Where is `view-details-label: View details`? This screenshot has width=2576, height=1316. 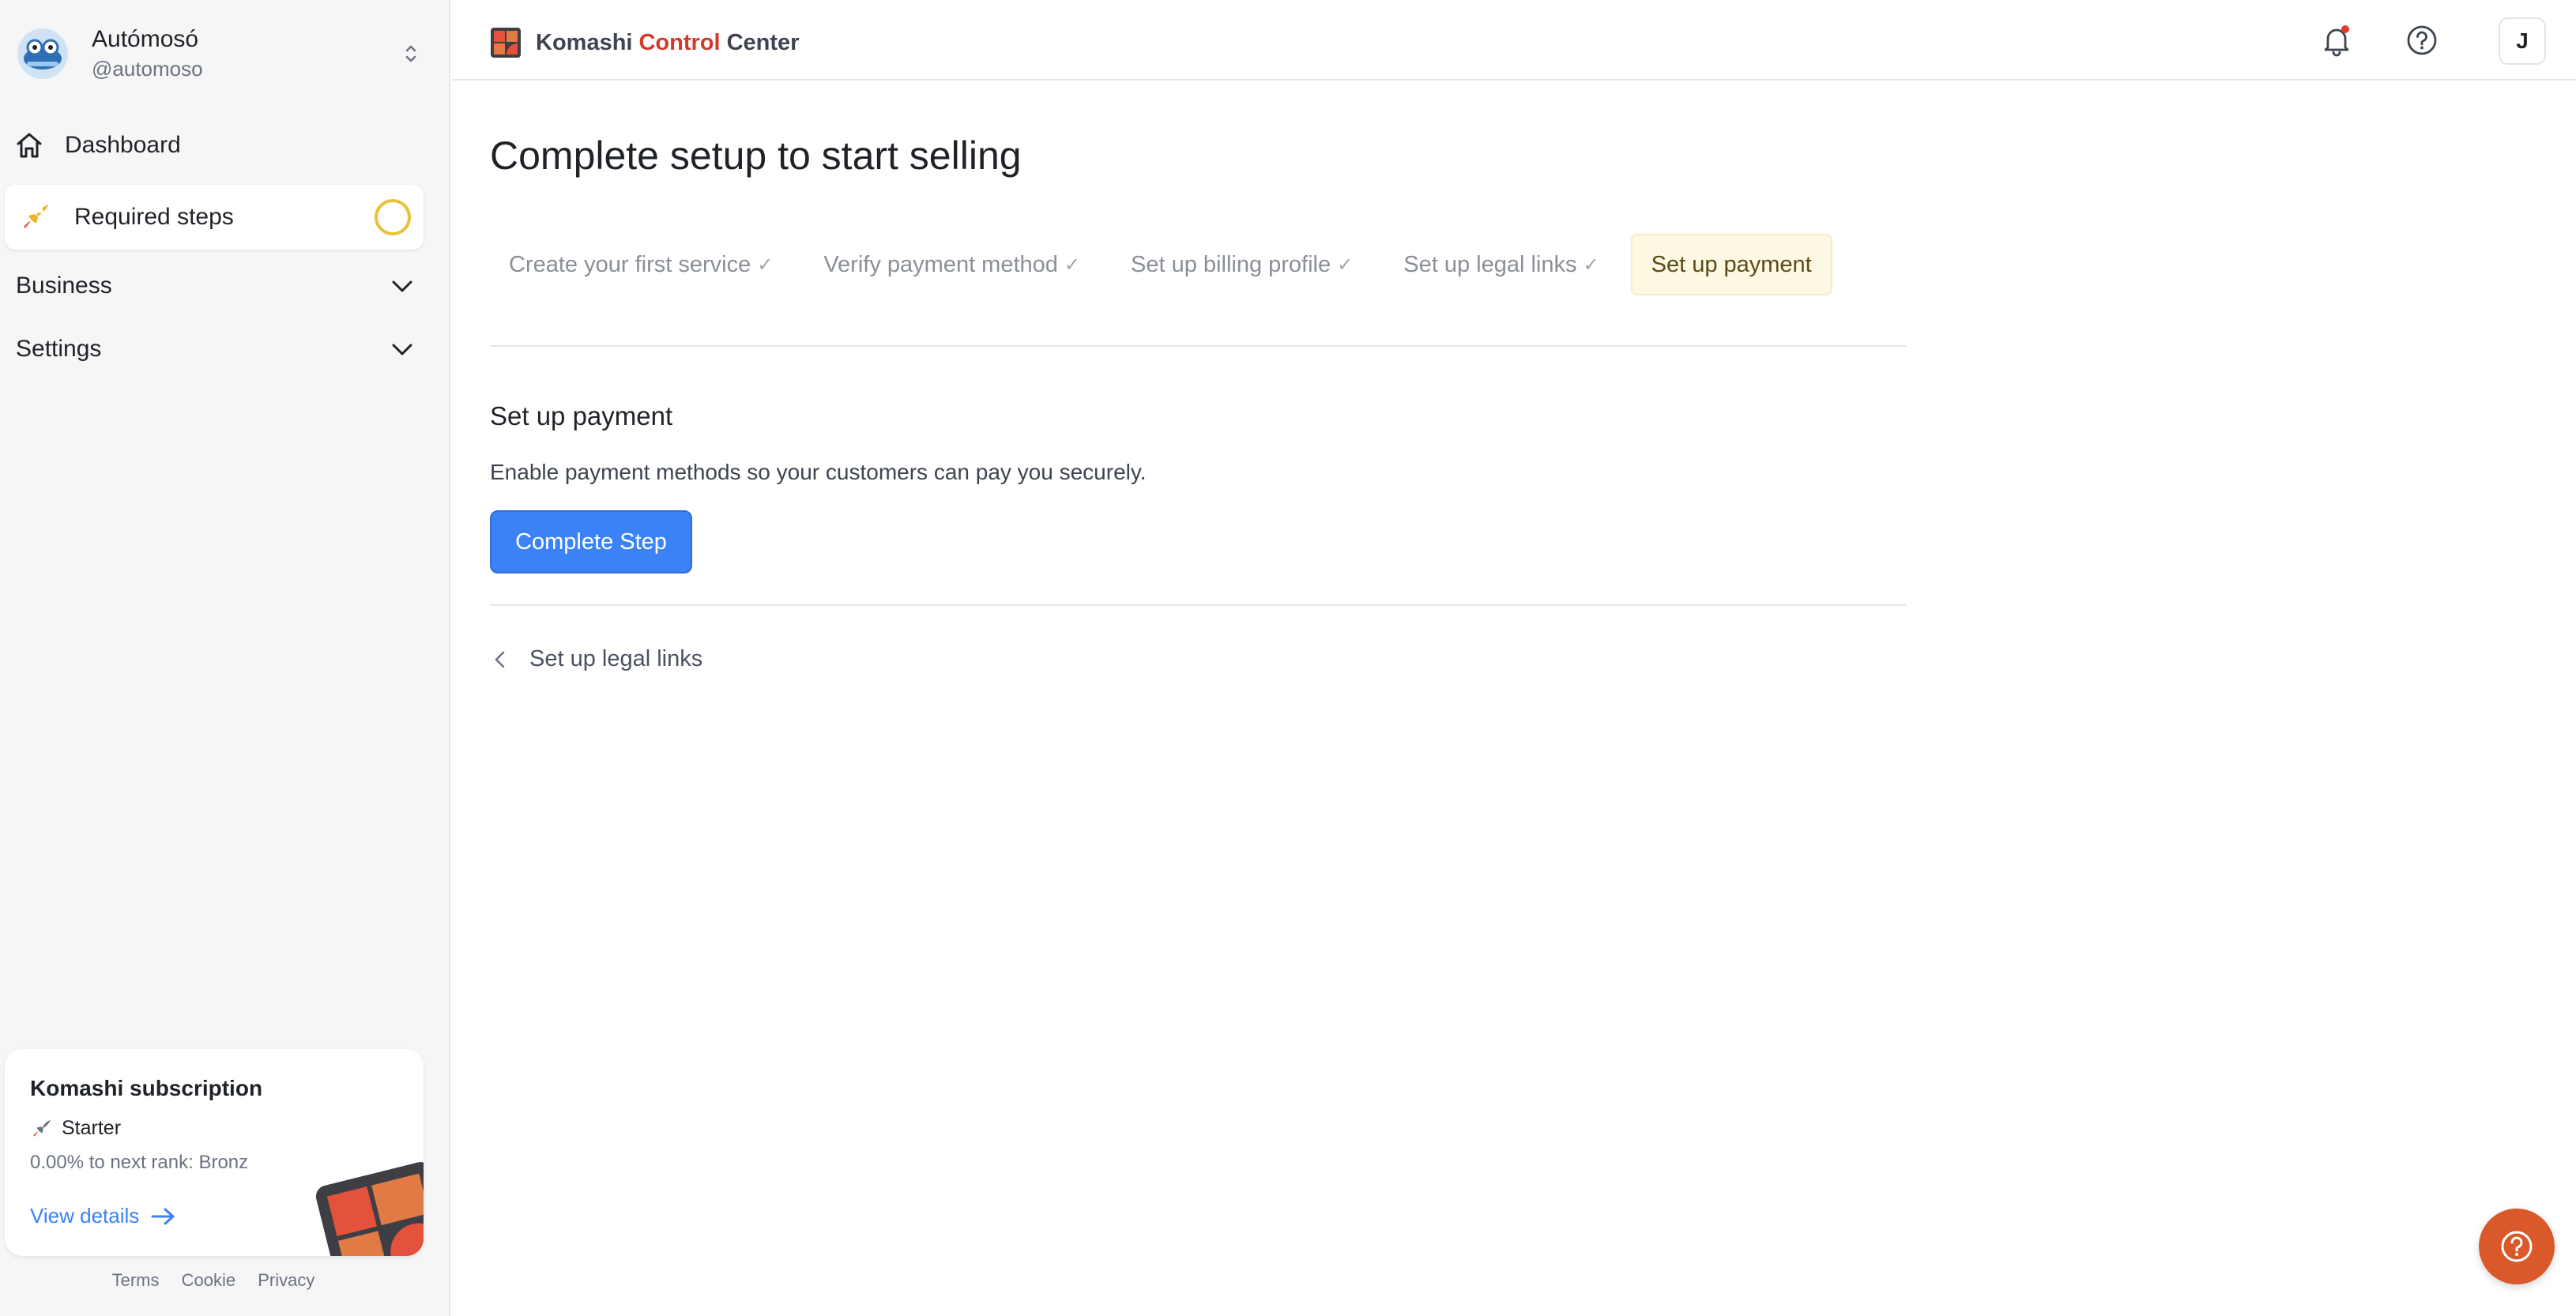 view-details-label: View details is located at coordinates (85, 1216).